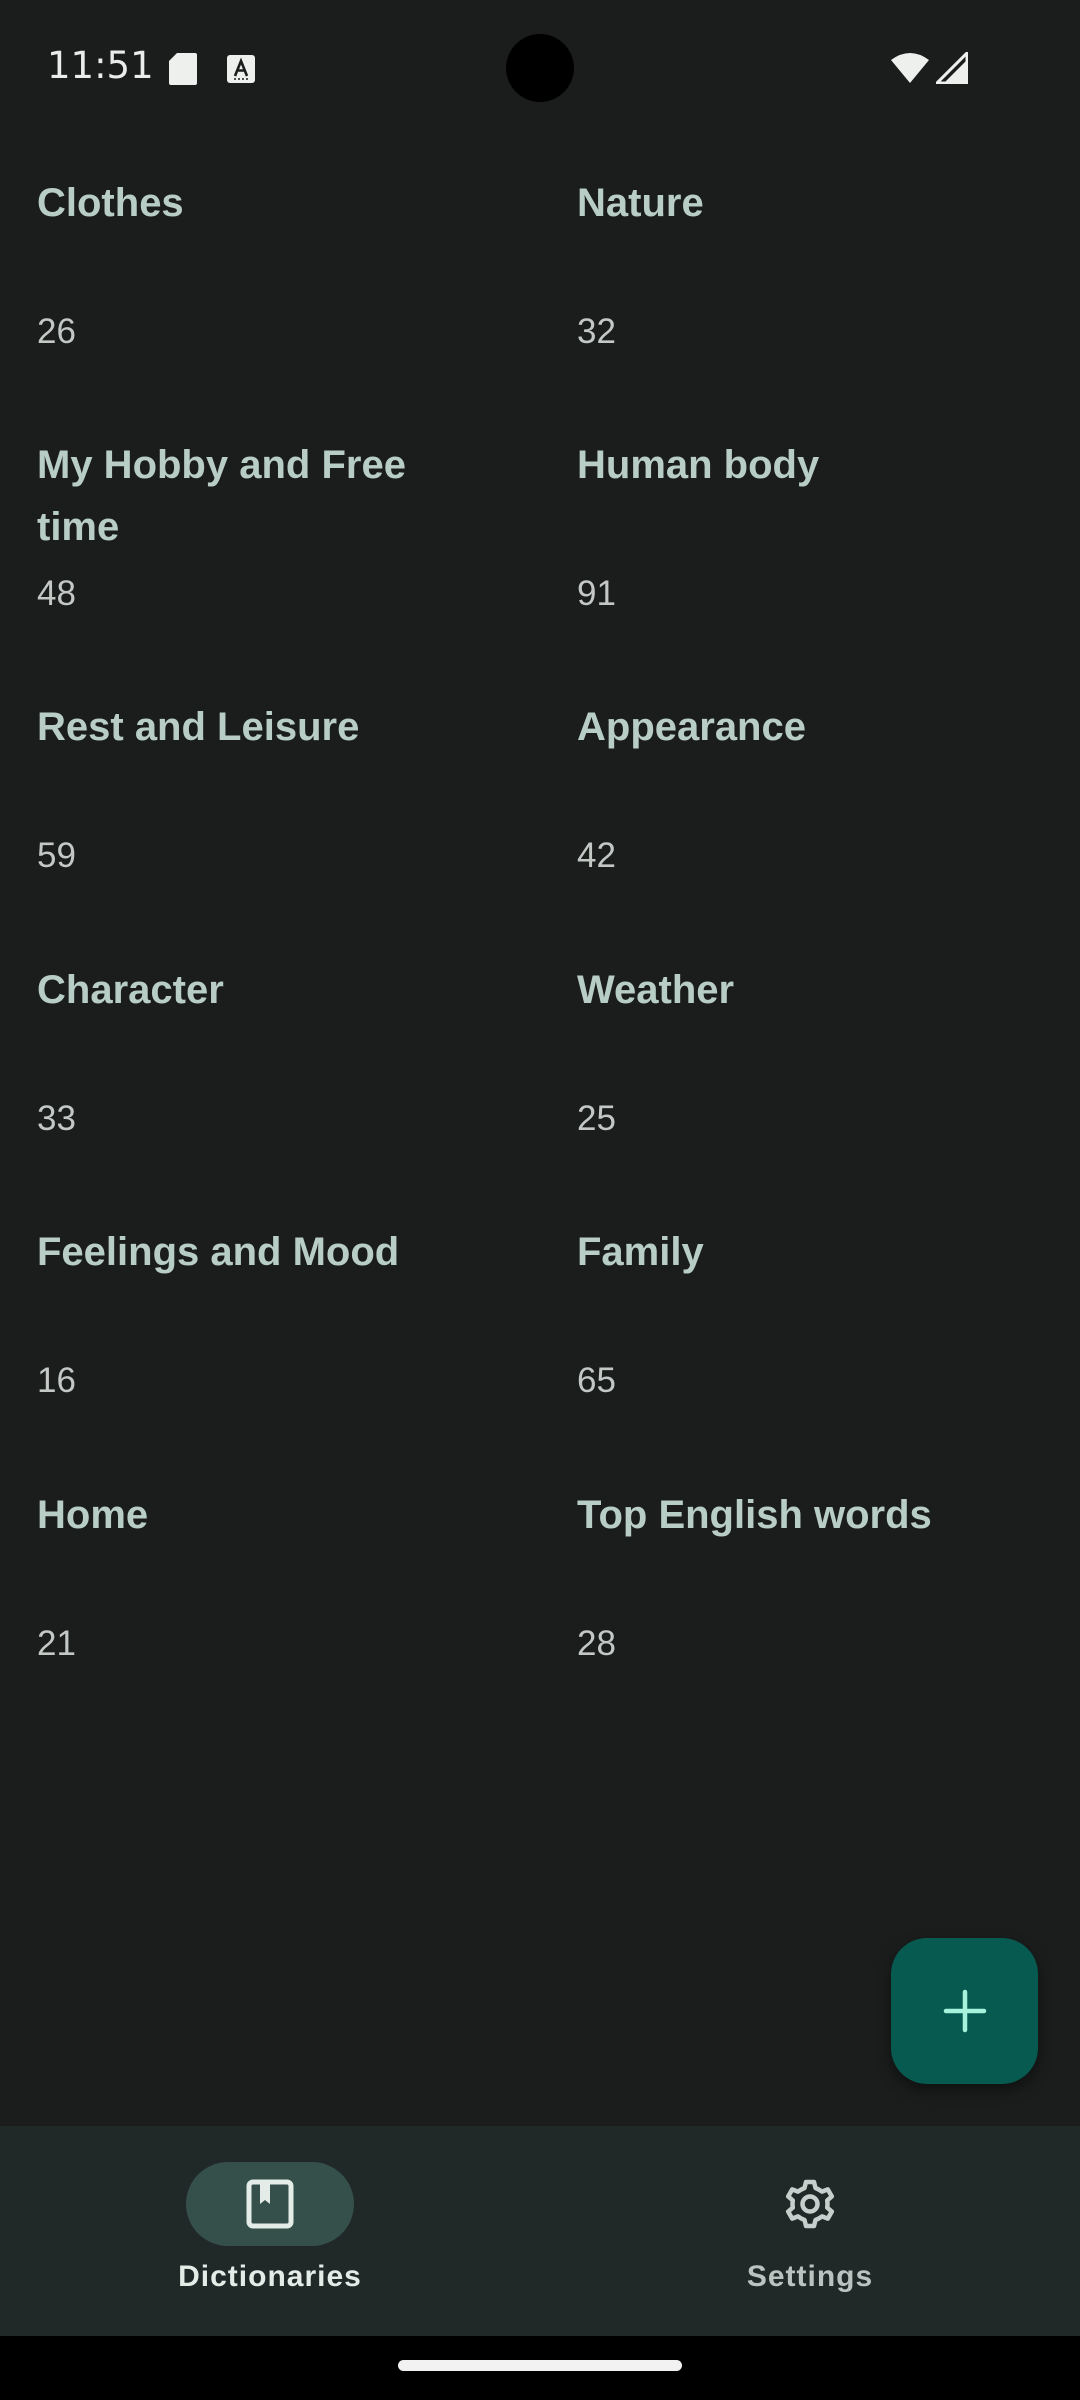 This screenshot has width=1080, height=2400. Describe the element at coordinates (596, 1380) in the screenshot. I see `dictionary-word-count: 65` at that location.